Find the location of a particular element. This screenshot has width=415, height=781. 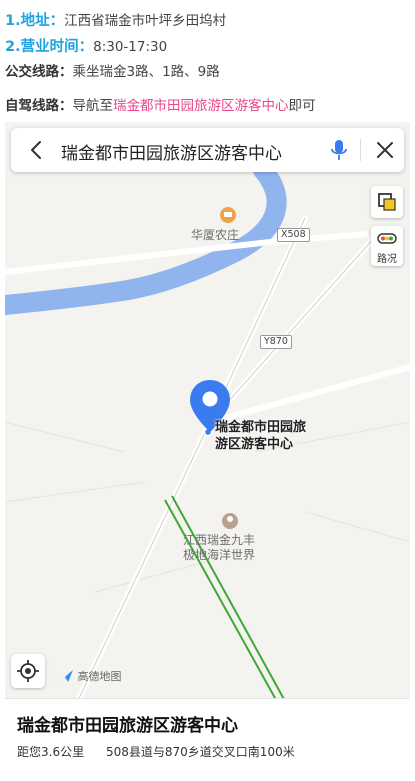

layers-button is located at coordinates (387, 202).